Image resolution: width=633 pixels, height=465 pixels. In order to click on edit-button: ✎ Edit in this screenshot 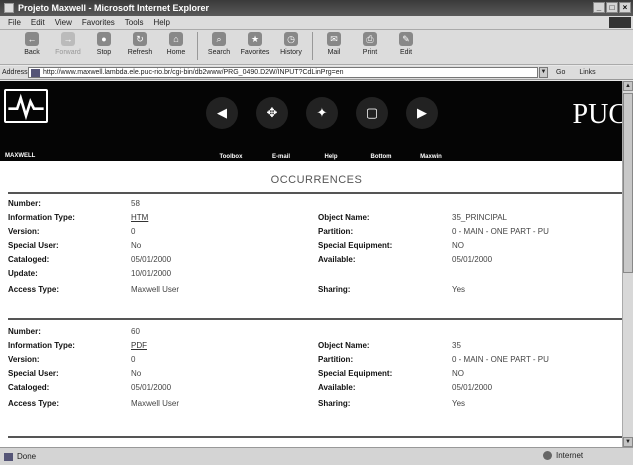, I will do `click(406, 44)`.